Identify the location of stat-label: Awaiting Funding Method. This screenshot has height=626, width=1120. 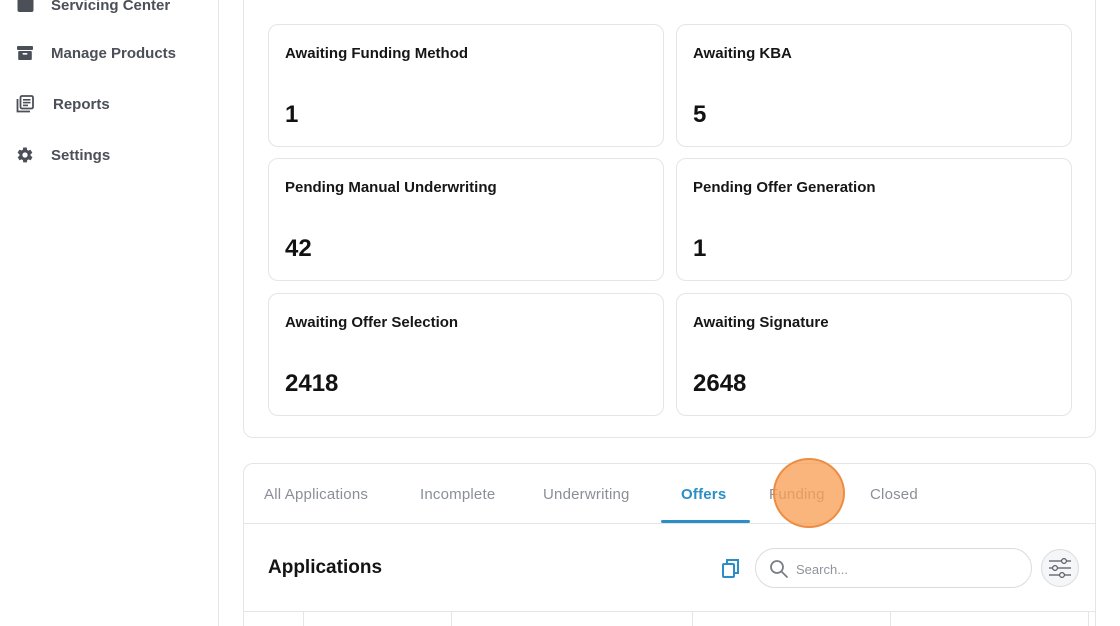
(377, 53).